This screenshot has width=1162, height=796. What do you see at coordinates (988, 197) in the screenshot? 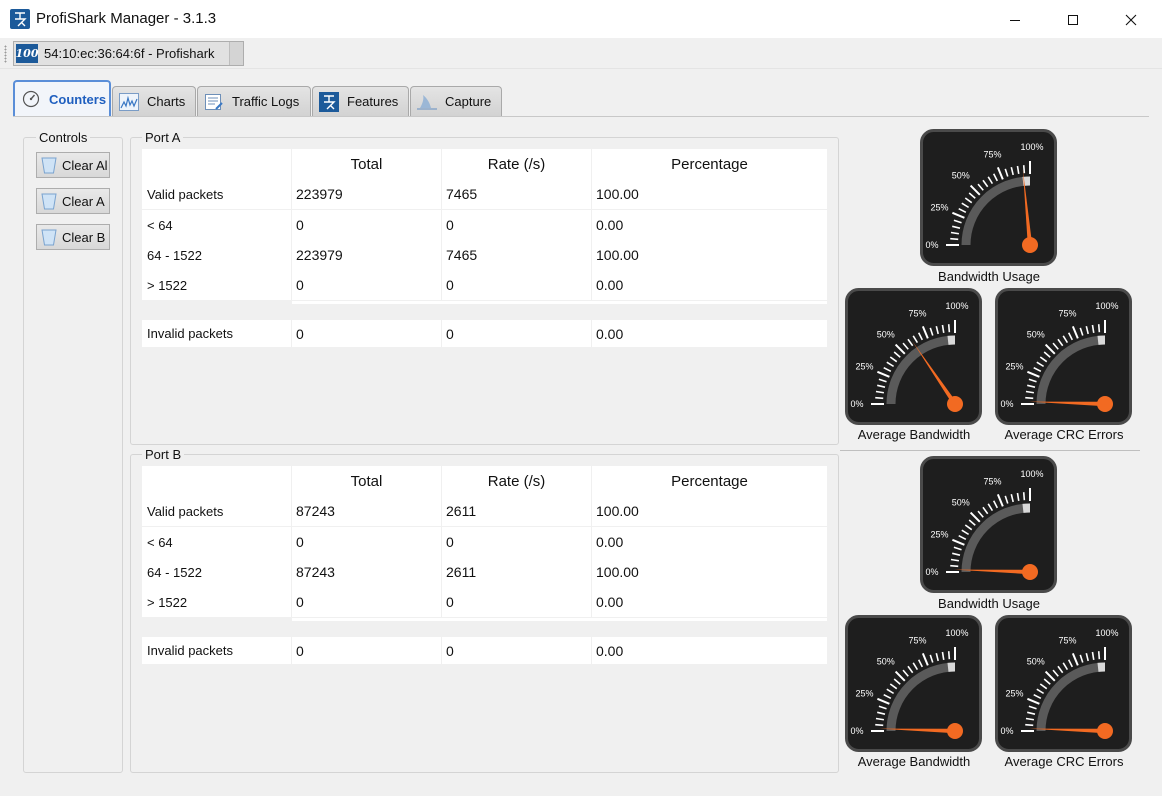
I see `port-a-bandwidth-usage-gauge: 0% 25% 50% 75% 100%` at bounding box center [988, 197].